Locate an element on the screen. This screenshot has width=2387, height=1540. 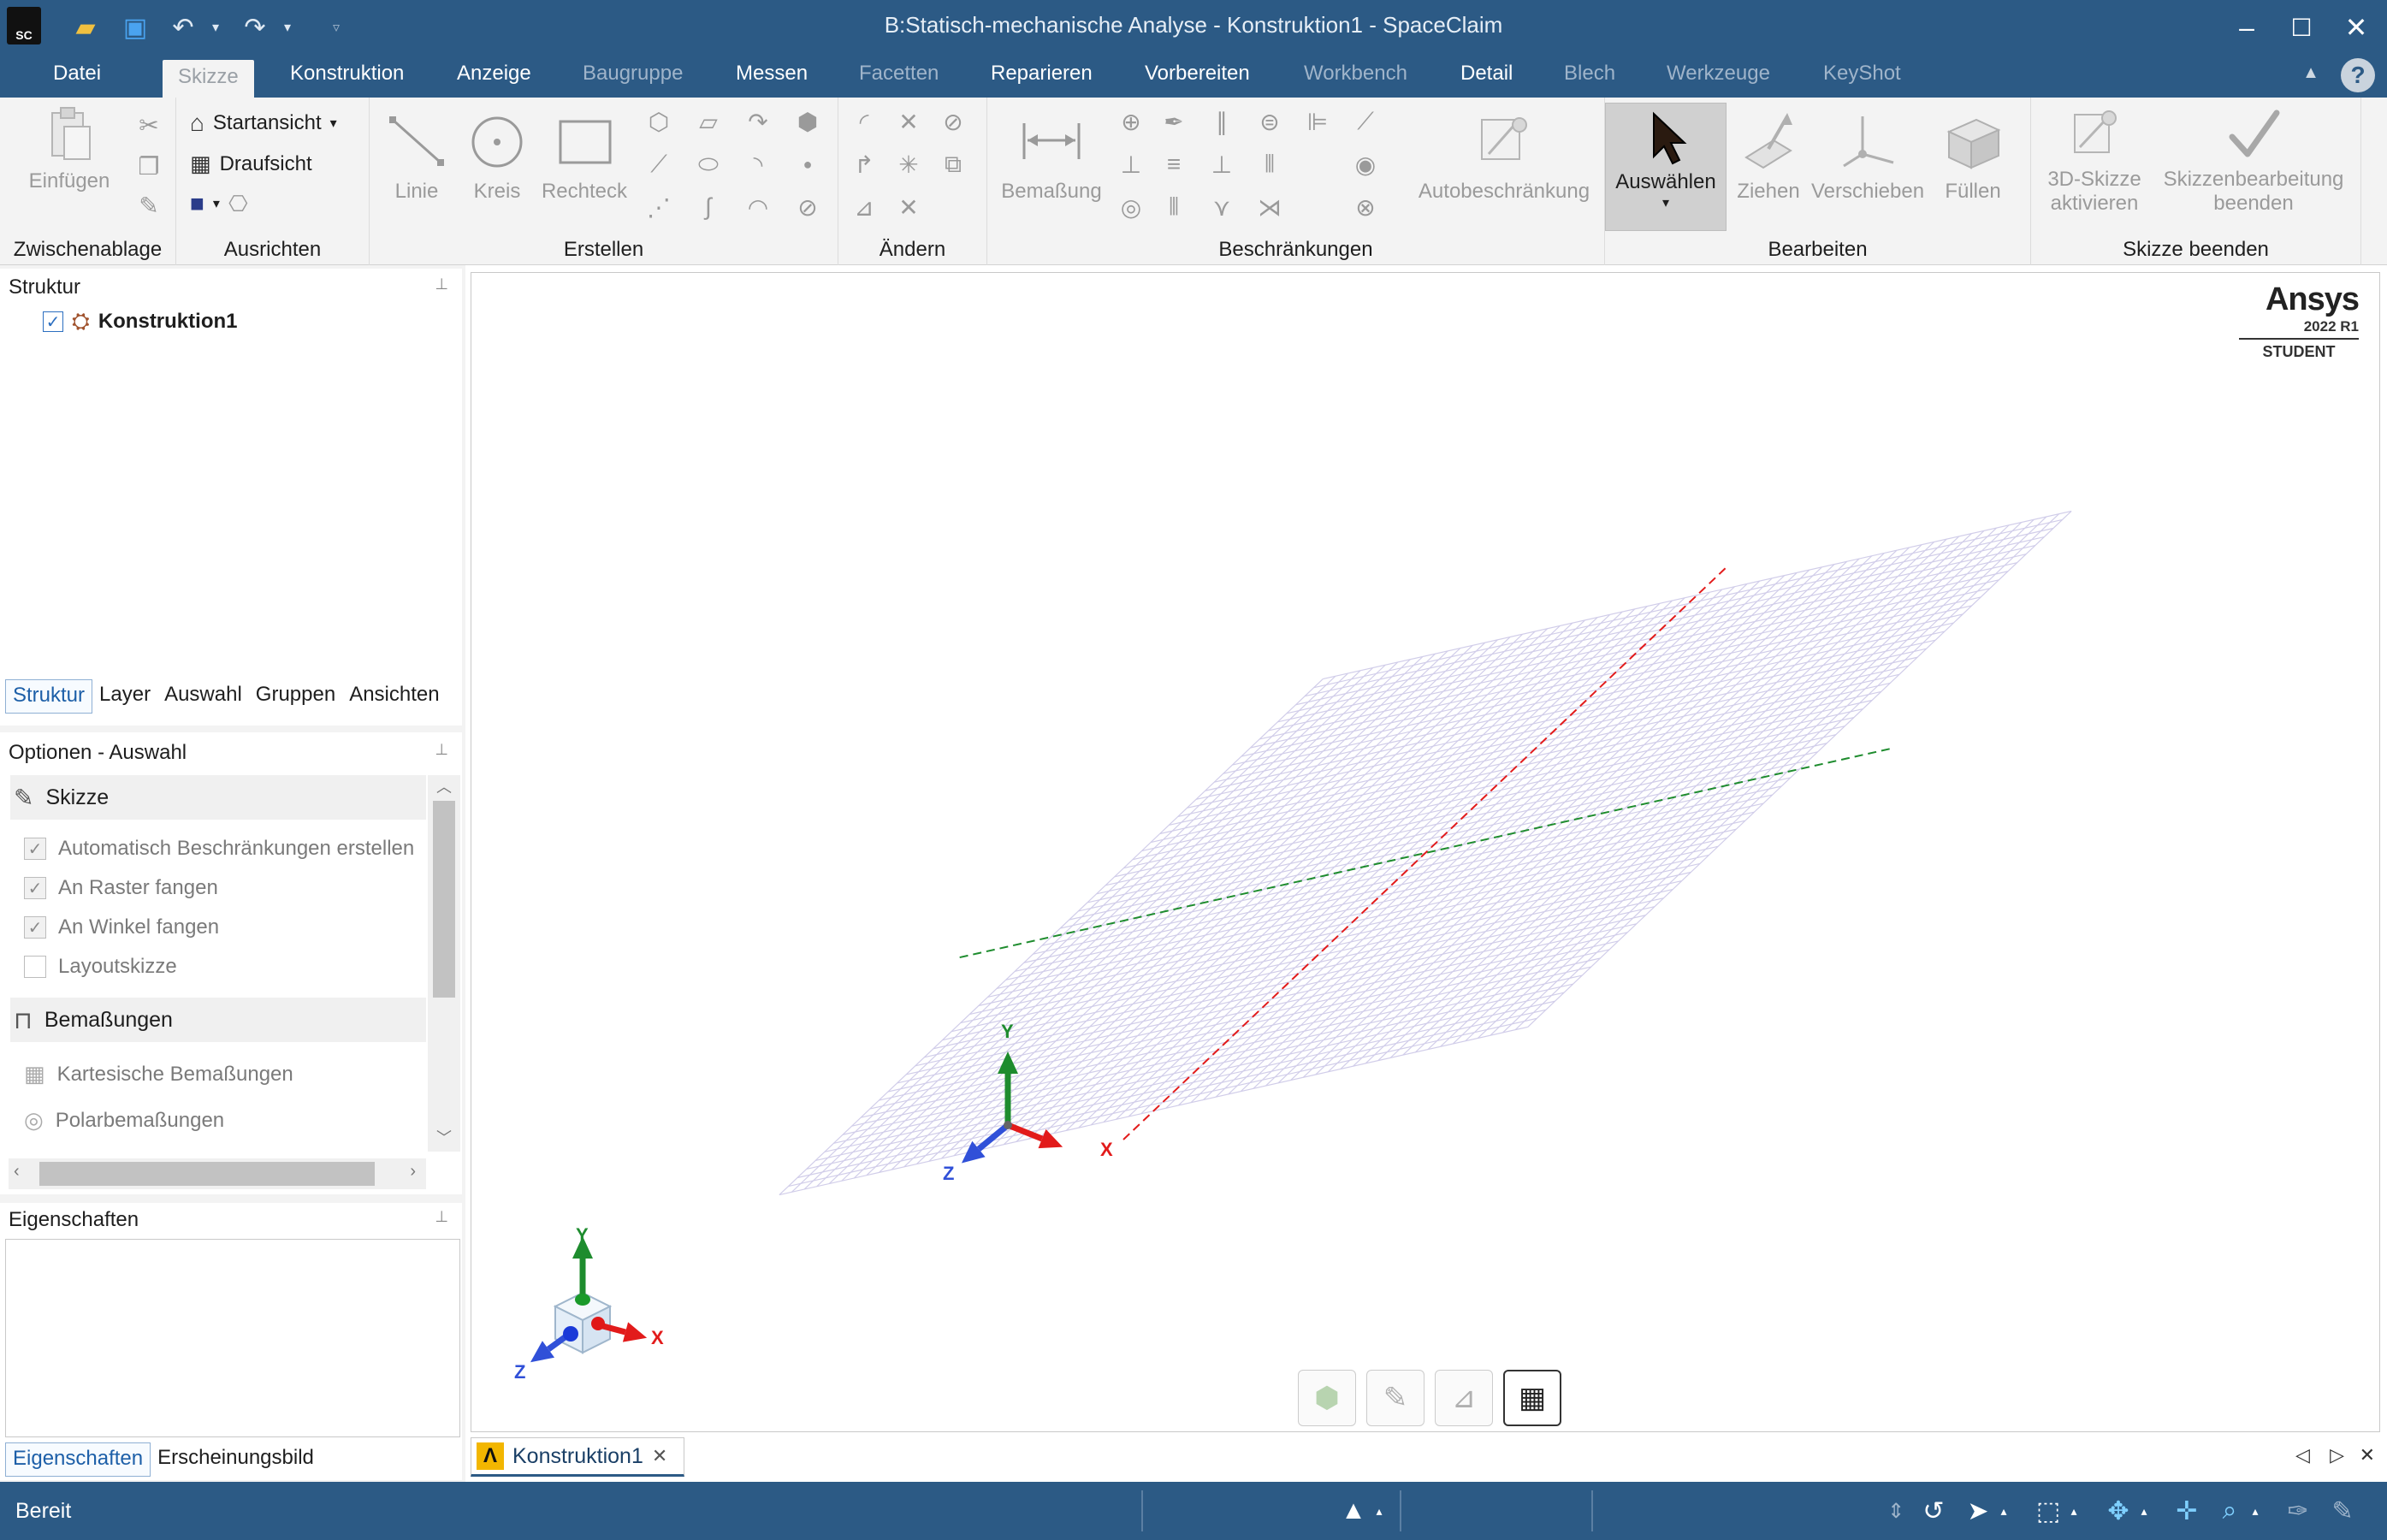
scroll-up-icon: ︿ is located at coordinates (444, 788).